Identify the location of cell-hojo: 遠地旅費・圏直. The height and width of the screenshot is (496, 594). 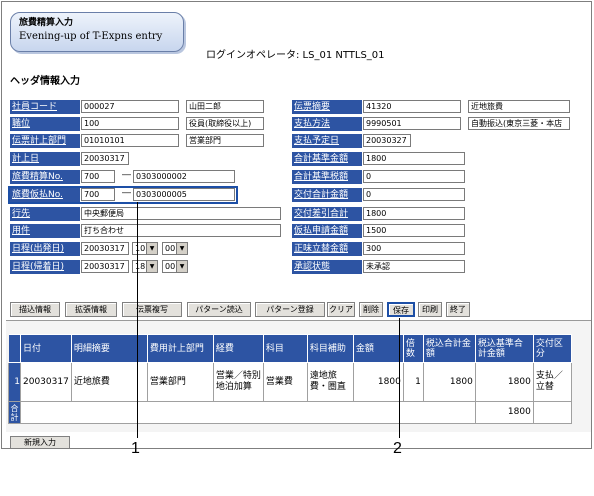
(330, 382).